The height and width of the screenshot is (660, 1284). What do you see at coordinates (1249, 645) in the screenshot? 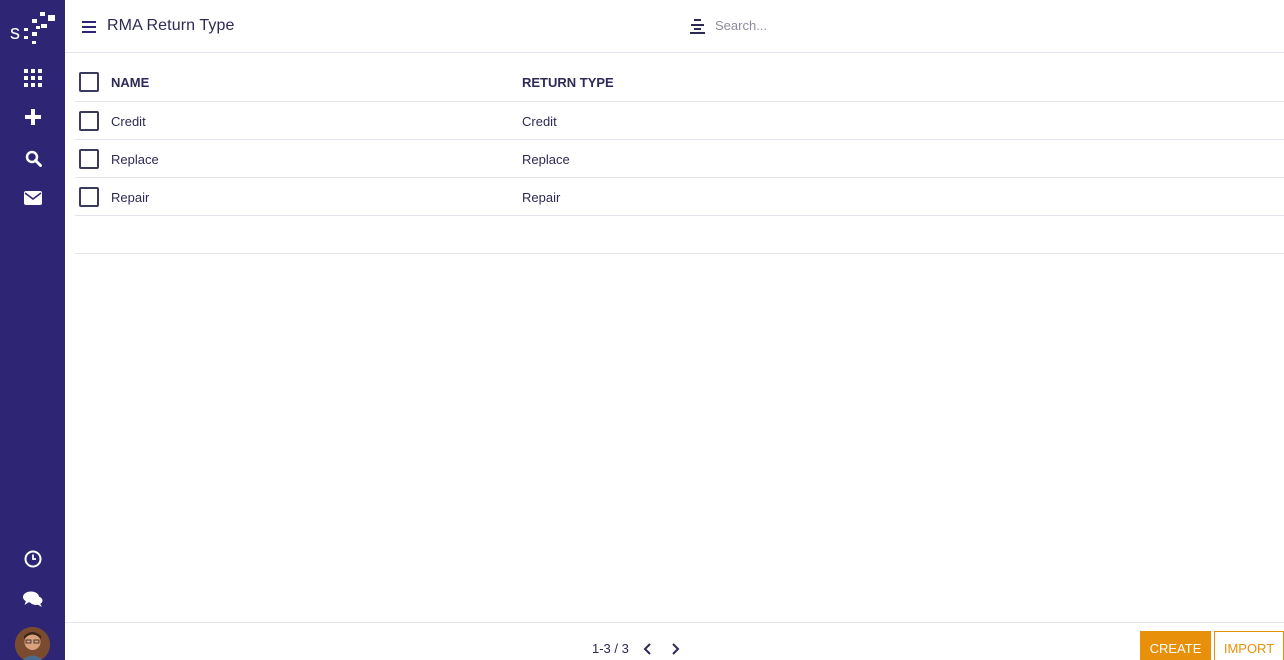
I see `import-button: IMPORT` at bounding box center [1249, 645].